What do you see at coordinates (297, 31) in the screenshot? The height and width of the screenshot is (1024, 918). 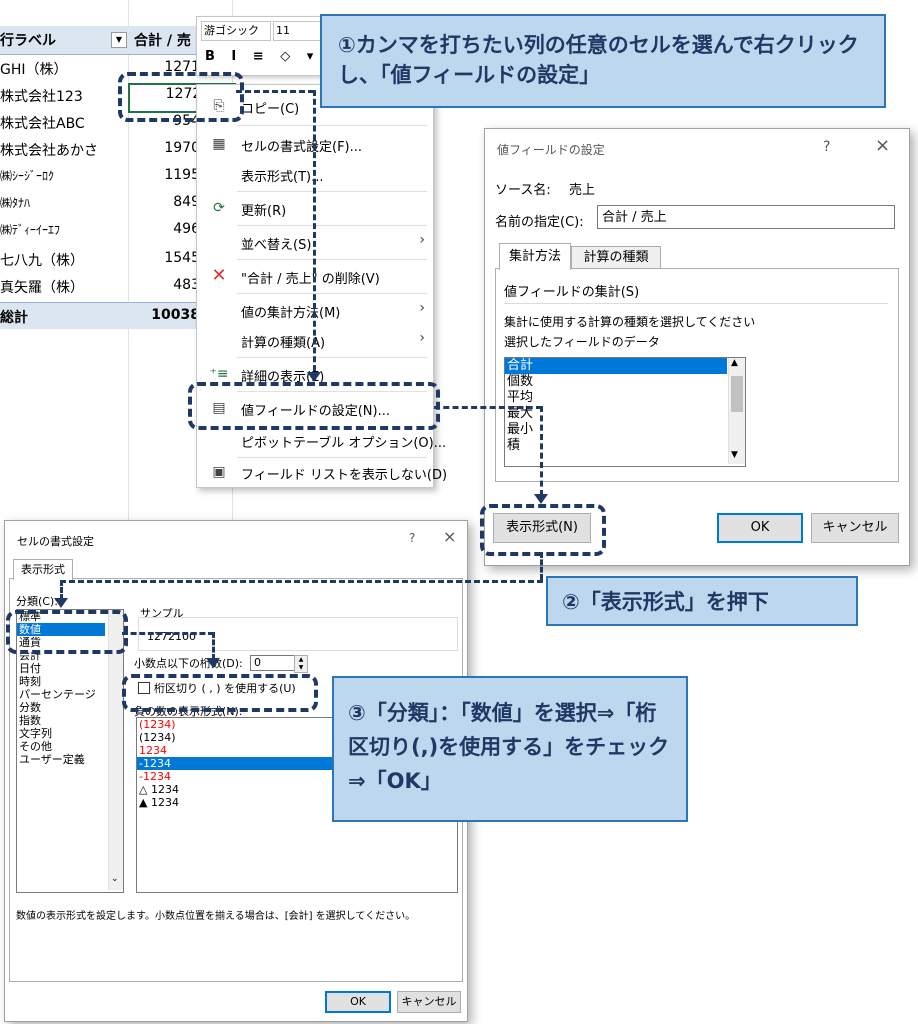 I see `font-size-box: 11` at bounding box center [297, 31].